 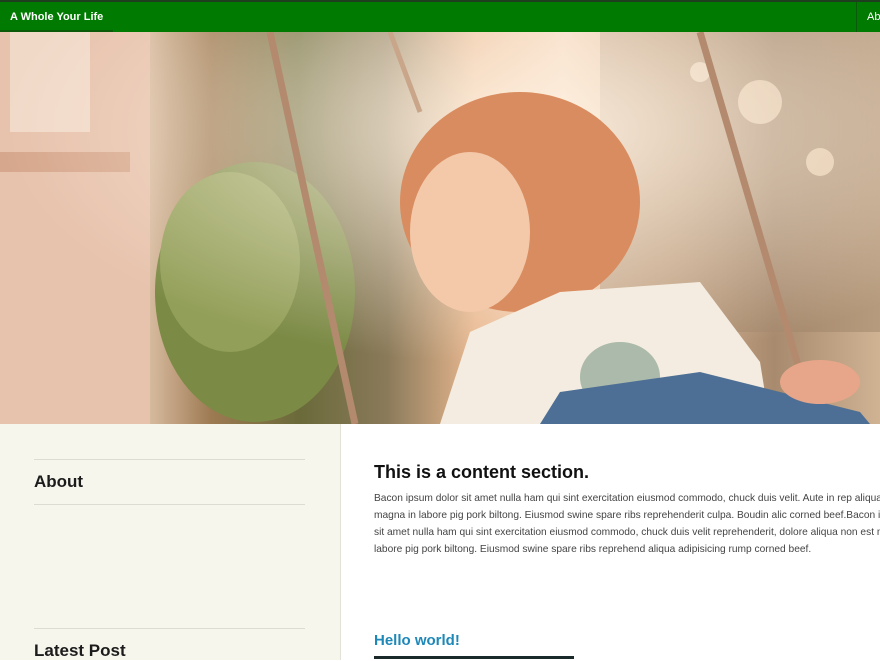 I want to click on site-brand-link: A Whole Your Life, so click(x=57, y=17).